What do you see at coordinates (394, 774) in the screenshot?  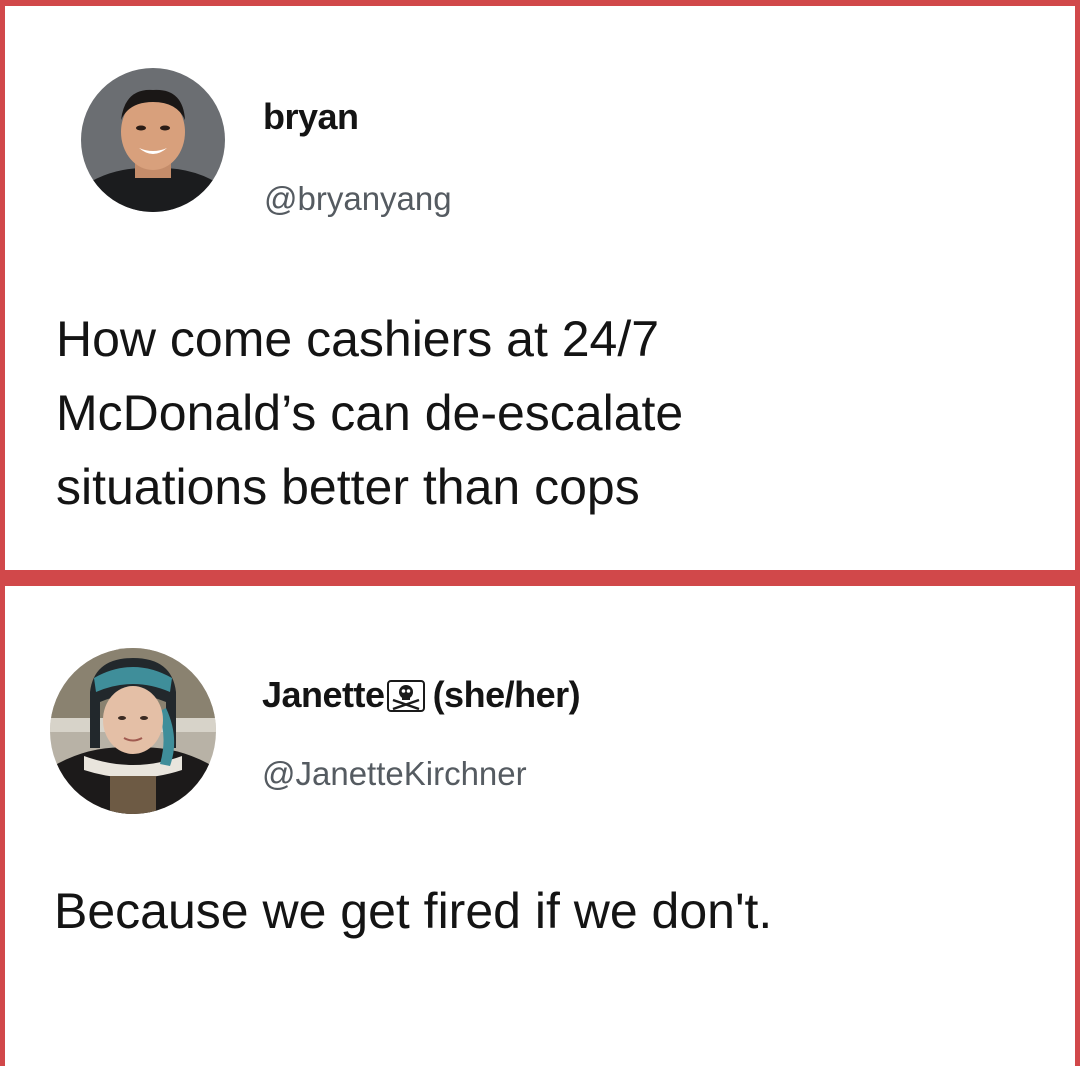 I see `user-handle: @JanetteKirchner` at bounding box center [394, 774].